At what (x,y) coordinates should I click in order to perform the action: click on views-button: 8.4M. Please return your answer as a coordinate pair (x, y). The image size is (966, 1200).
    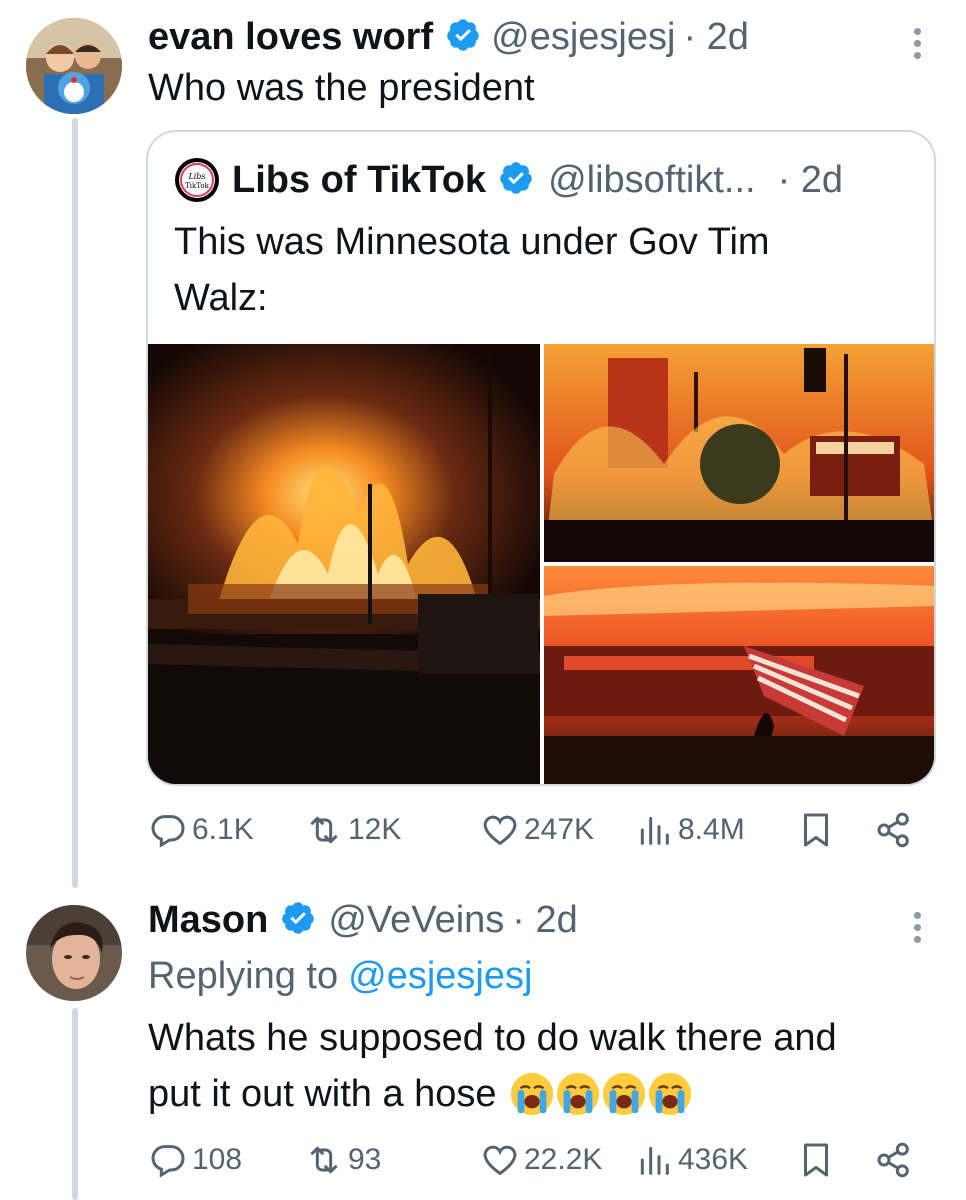
    Looking at the image, I should click on (689, 830).